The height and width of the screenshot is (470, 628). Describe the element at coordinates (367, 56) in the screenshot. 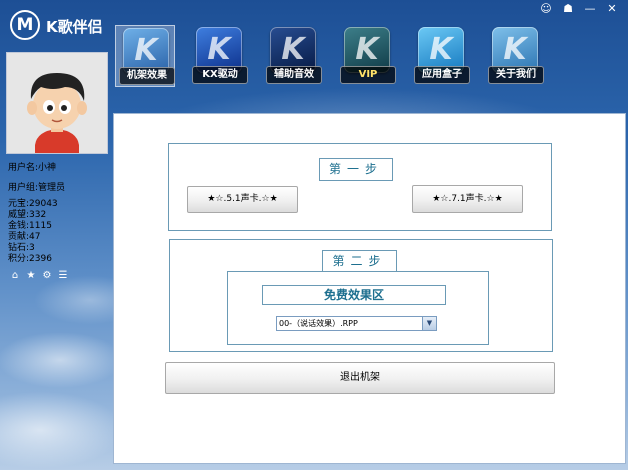

I see `toolbar-vip: K VIP` at that location.